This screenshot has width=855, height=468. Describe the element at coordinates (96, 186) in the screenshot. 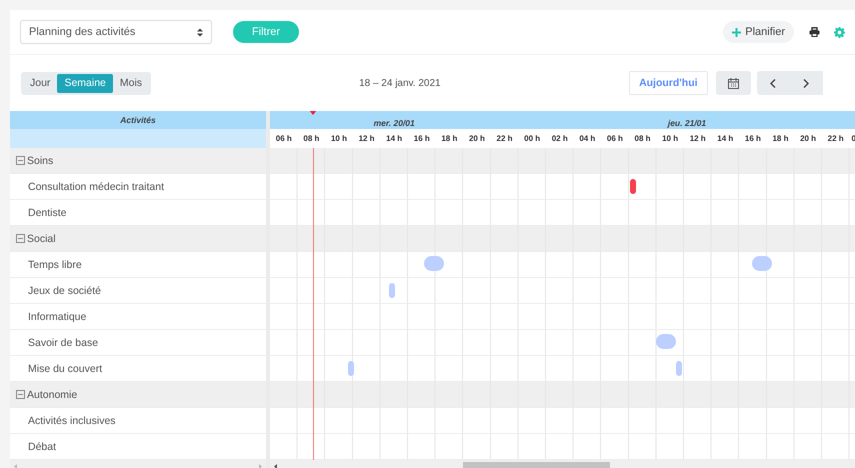

I see `activity-name: Consultation médecin traitant` at that location.